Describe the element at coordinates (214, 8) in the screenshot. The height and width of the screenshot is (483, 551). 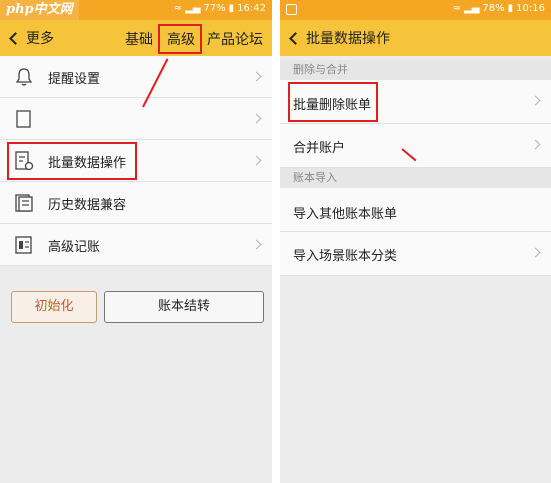
I see `battery-percent: 77%` at that location.